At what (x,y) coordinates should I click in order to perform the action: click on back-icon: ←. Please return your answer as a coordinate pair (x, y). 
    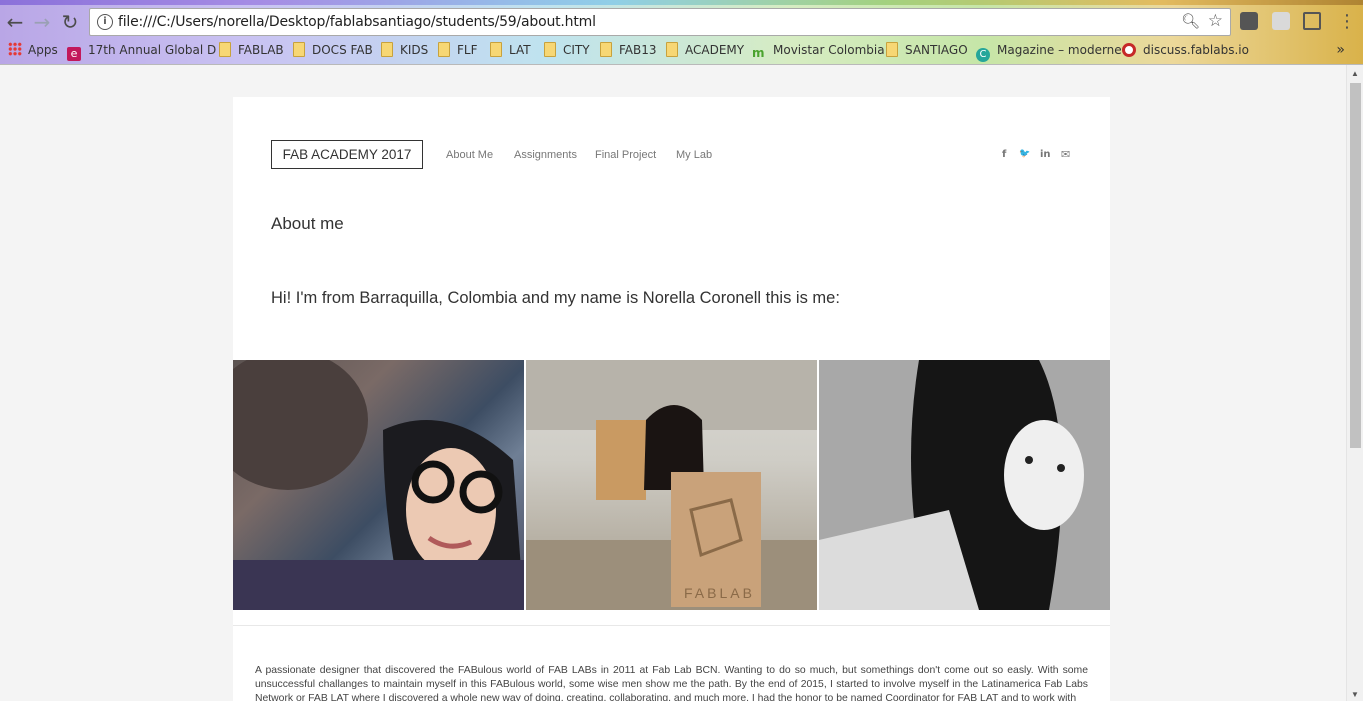
    Looking at the image, I should click on (15, 22).